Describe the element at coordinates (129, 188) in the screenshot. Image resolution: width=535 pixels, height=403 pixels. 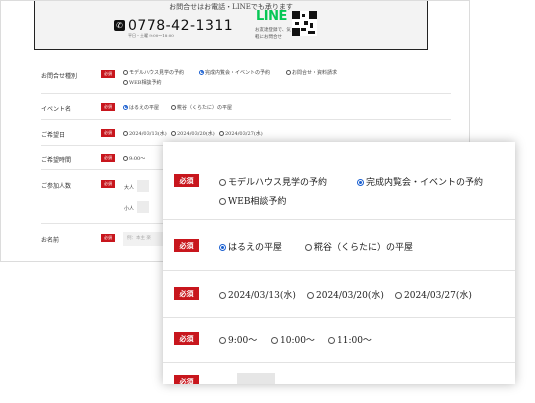
I see `bg-adult-label: 大人` at that location.